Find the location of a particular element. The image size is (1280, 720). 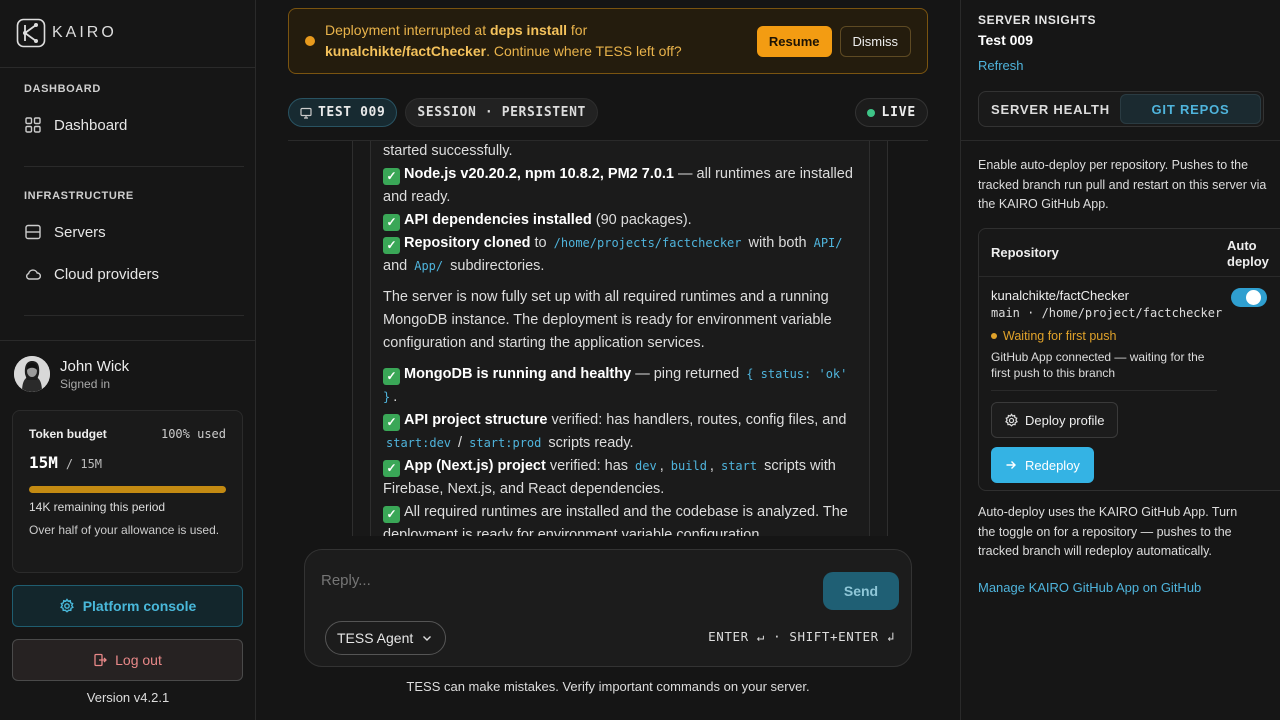

message-text: with both is located at coordinates (777, 243).